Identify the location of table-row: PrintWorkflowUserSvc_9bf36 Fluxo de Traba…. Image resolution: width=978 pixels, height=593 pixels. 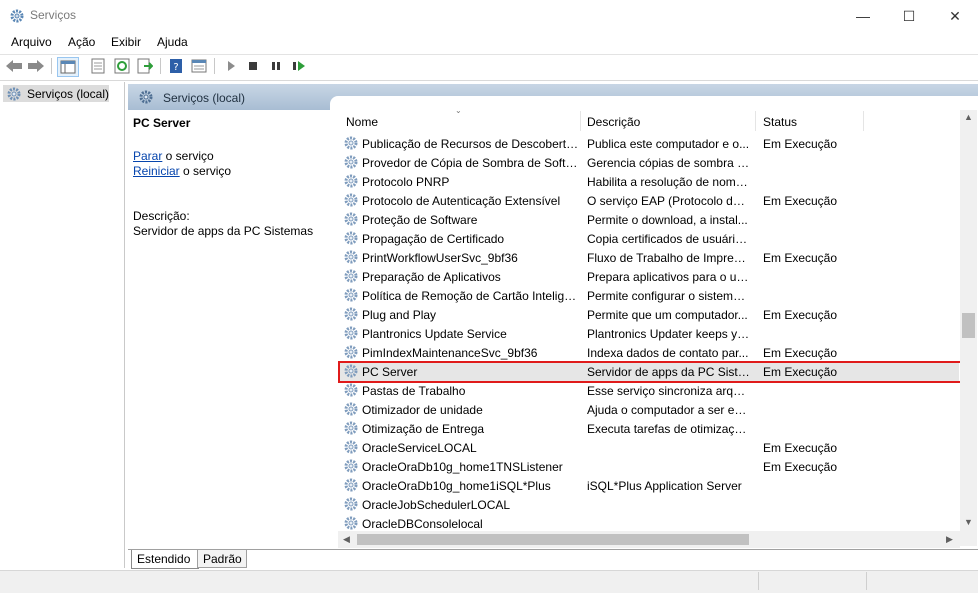
(649, 257).